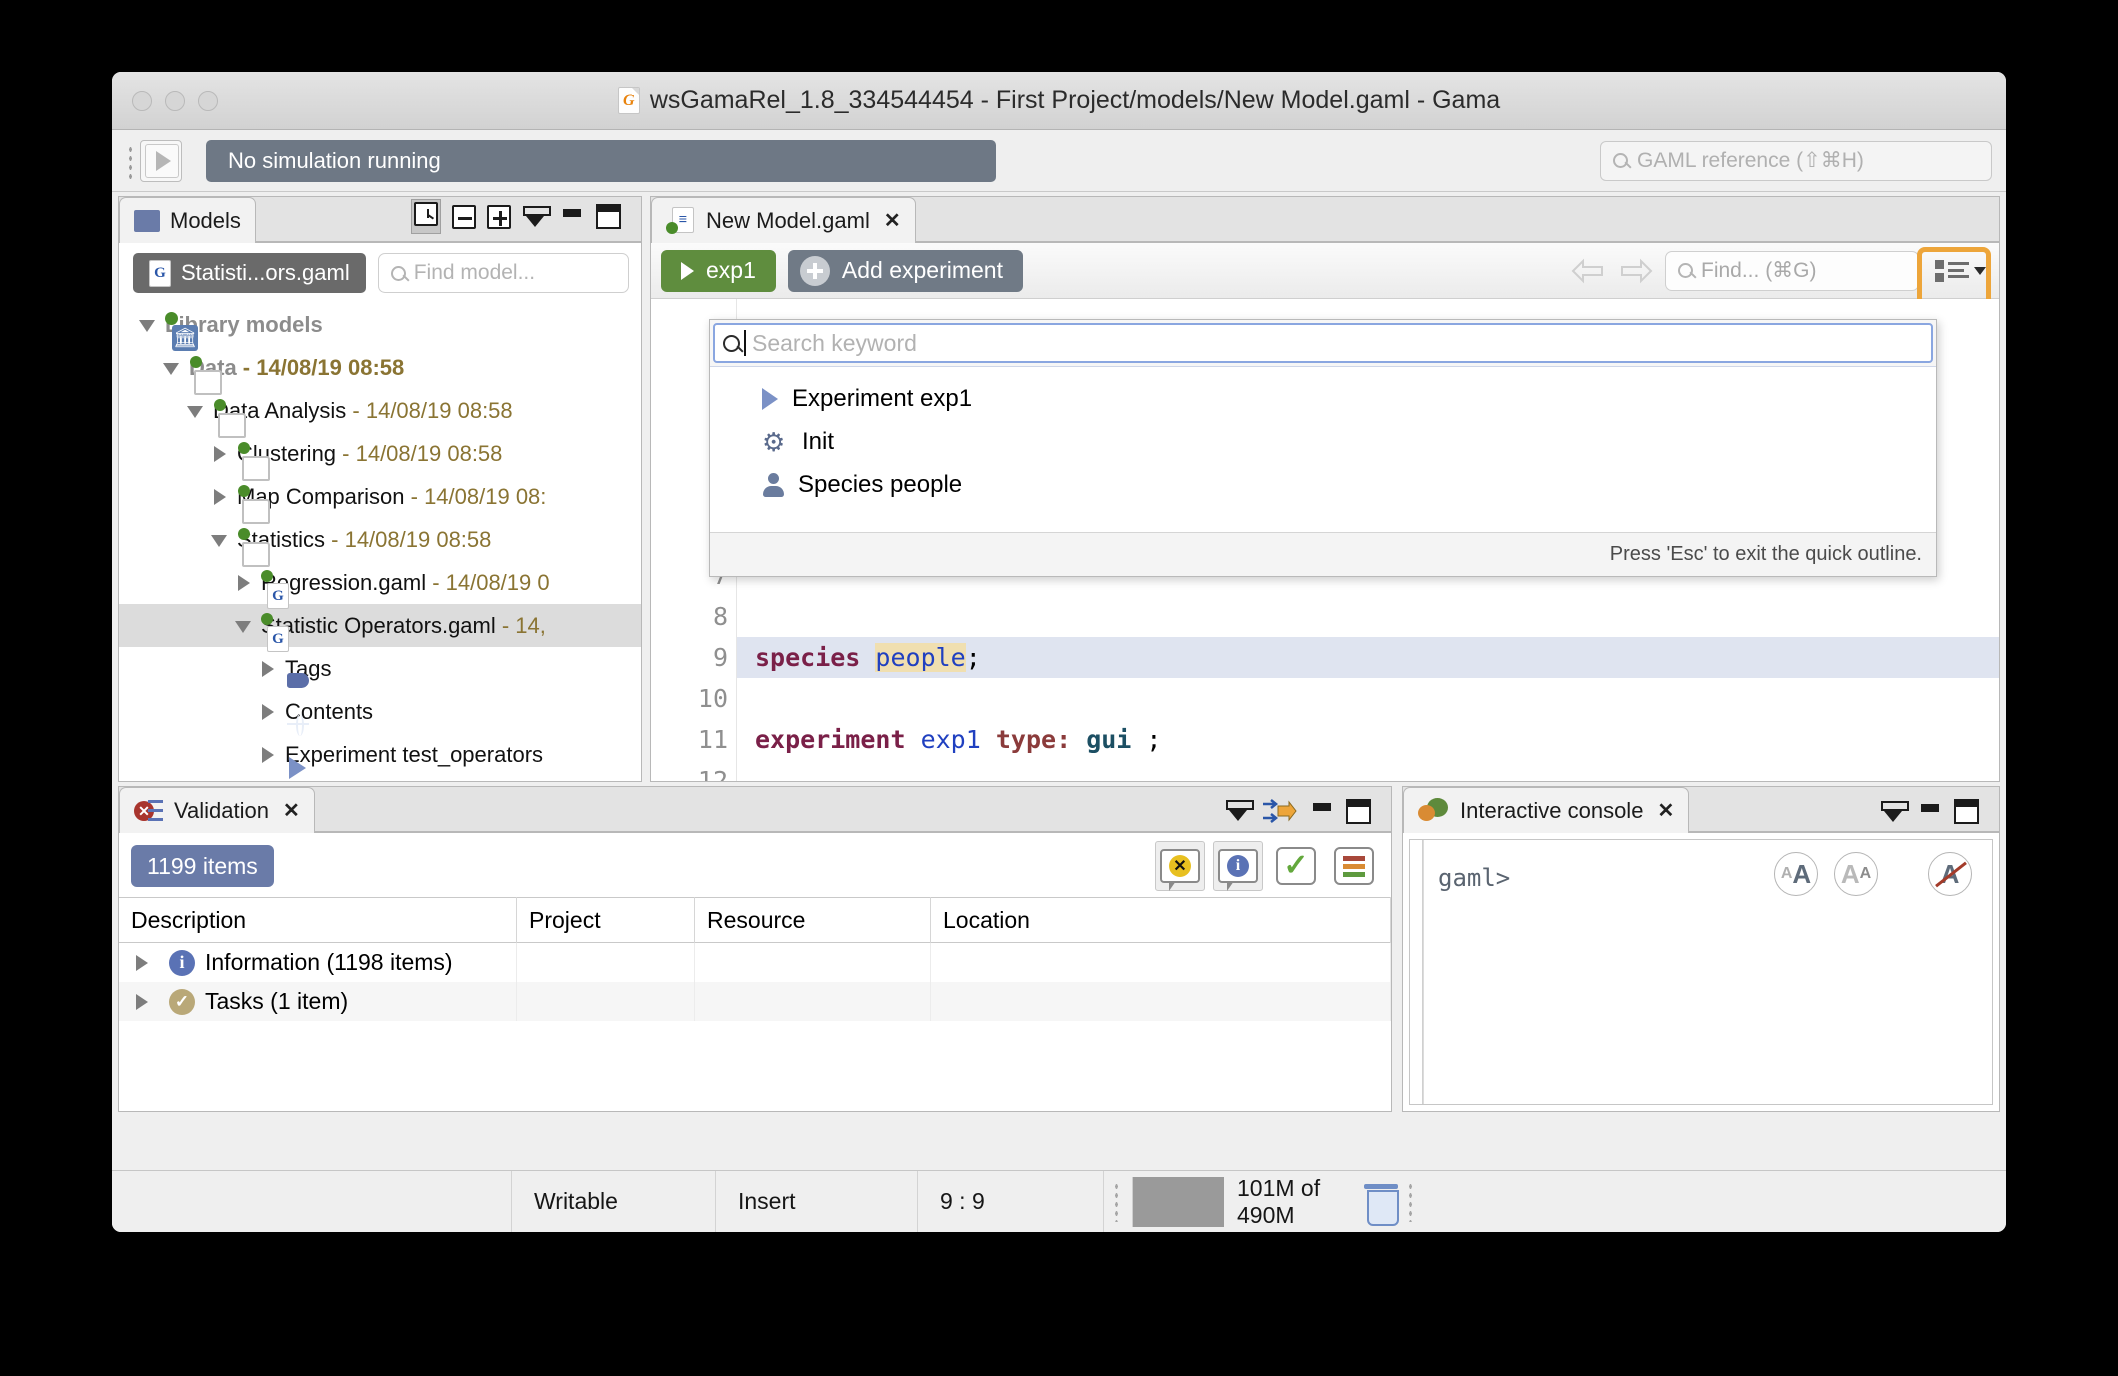 The height and width of the screenshot is (1376, 2118). I want to click on outline-list-icon, so click(1951, 271).